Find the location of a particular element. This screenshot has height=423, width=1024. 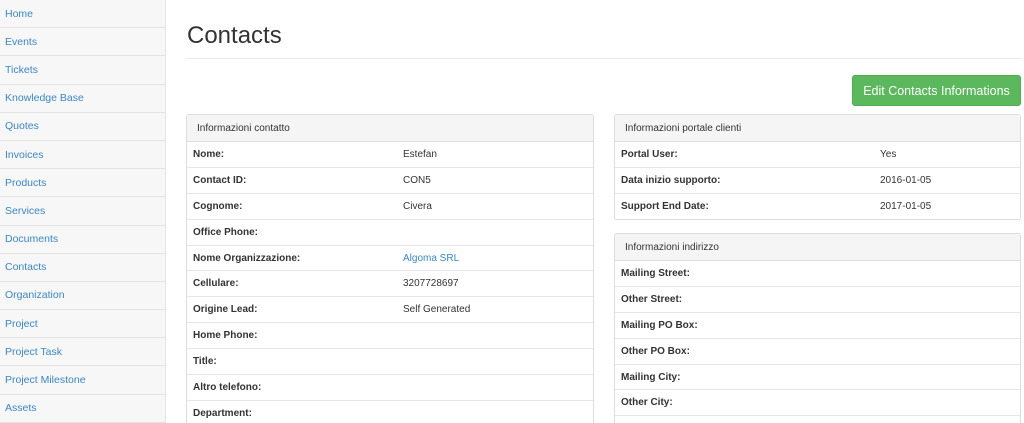

field-value: CON5 is located at coordinates (417, 180).